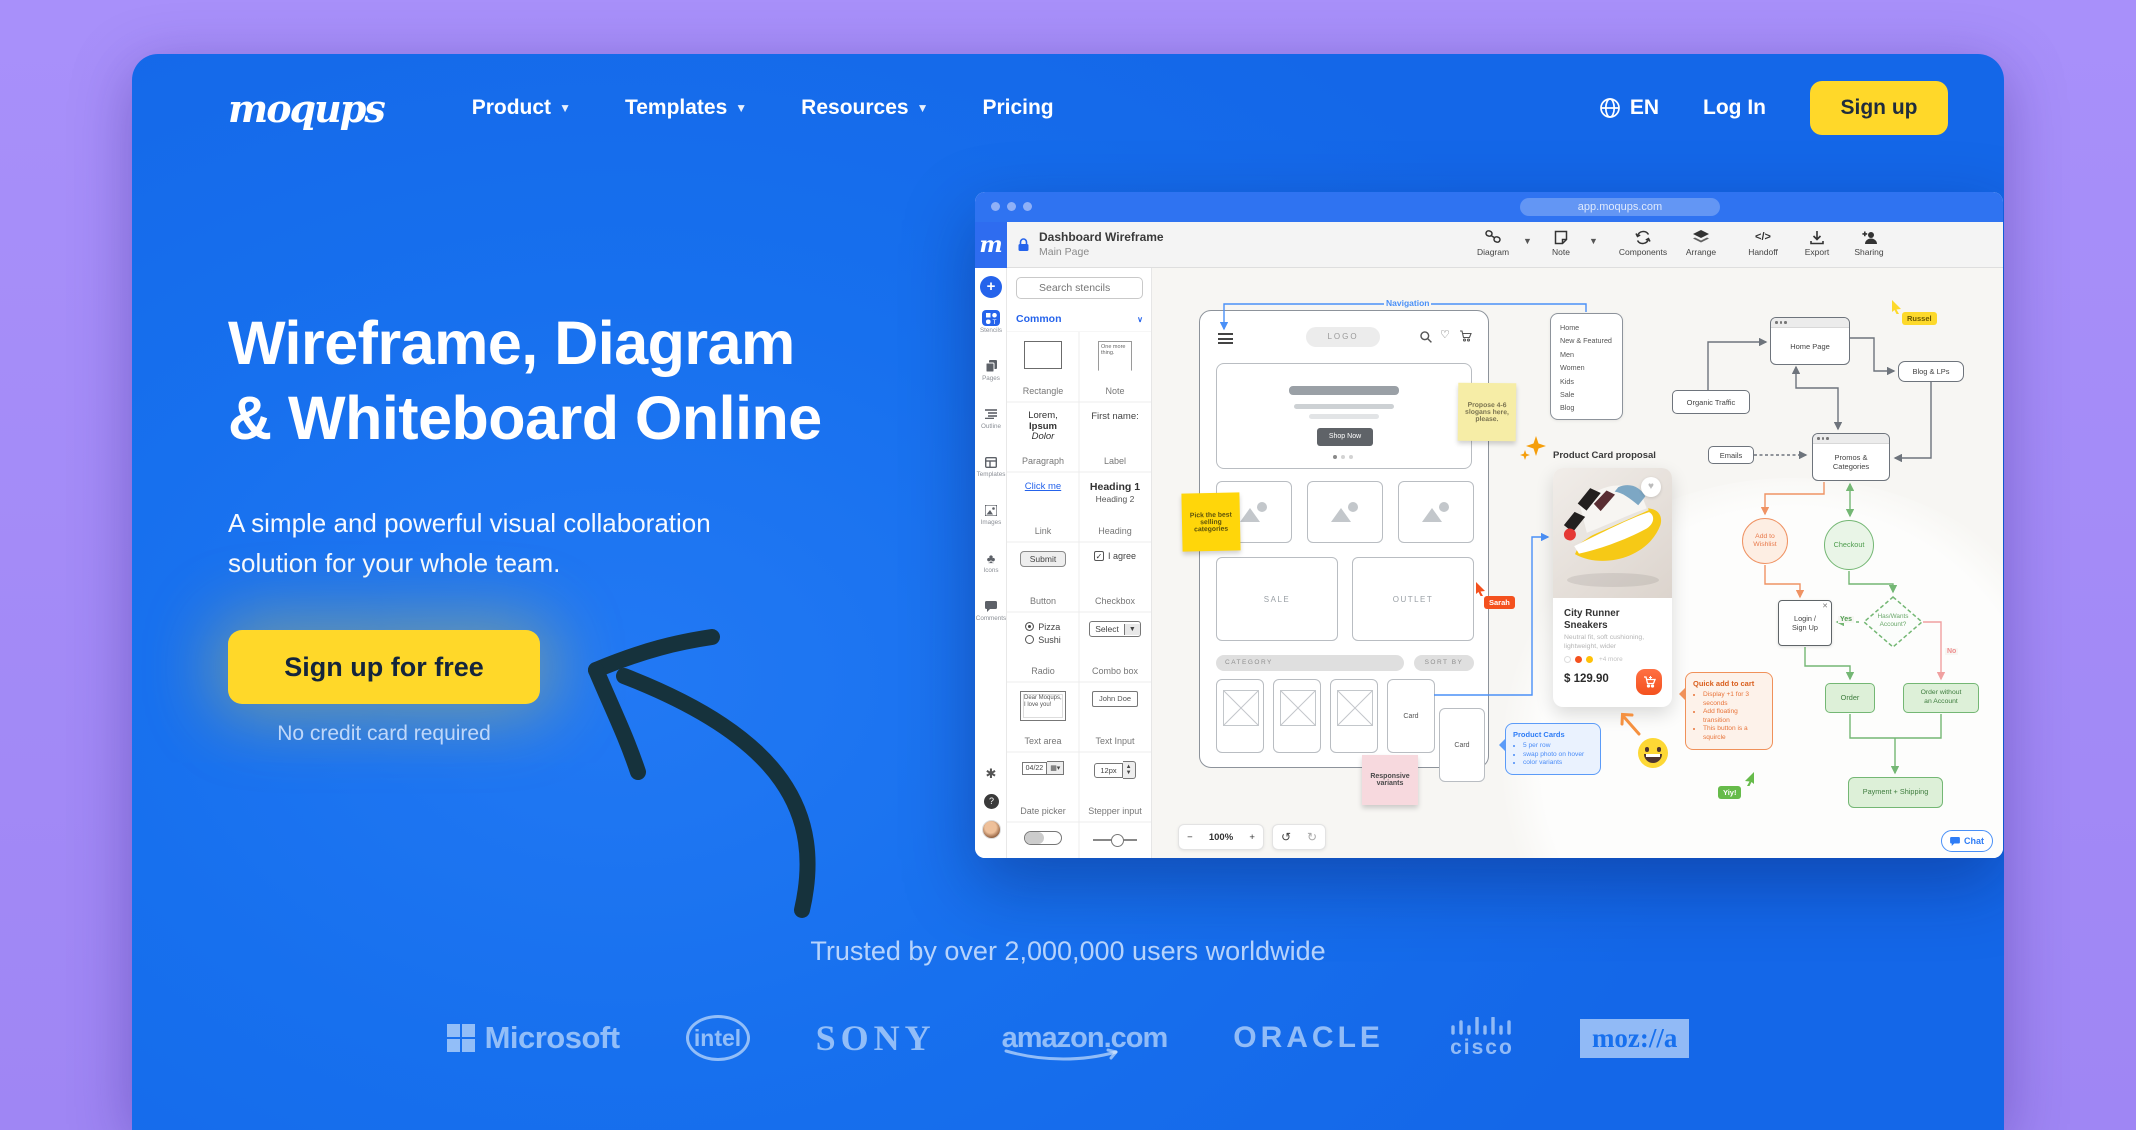  What do you see at coordinates (991, 610) in the screenshot?
I see `rail-comments: Comments` at bounding box center [991, 610].